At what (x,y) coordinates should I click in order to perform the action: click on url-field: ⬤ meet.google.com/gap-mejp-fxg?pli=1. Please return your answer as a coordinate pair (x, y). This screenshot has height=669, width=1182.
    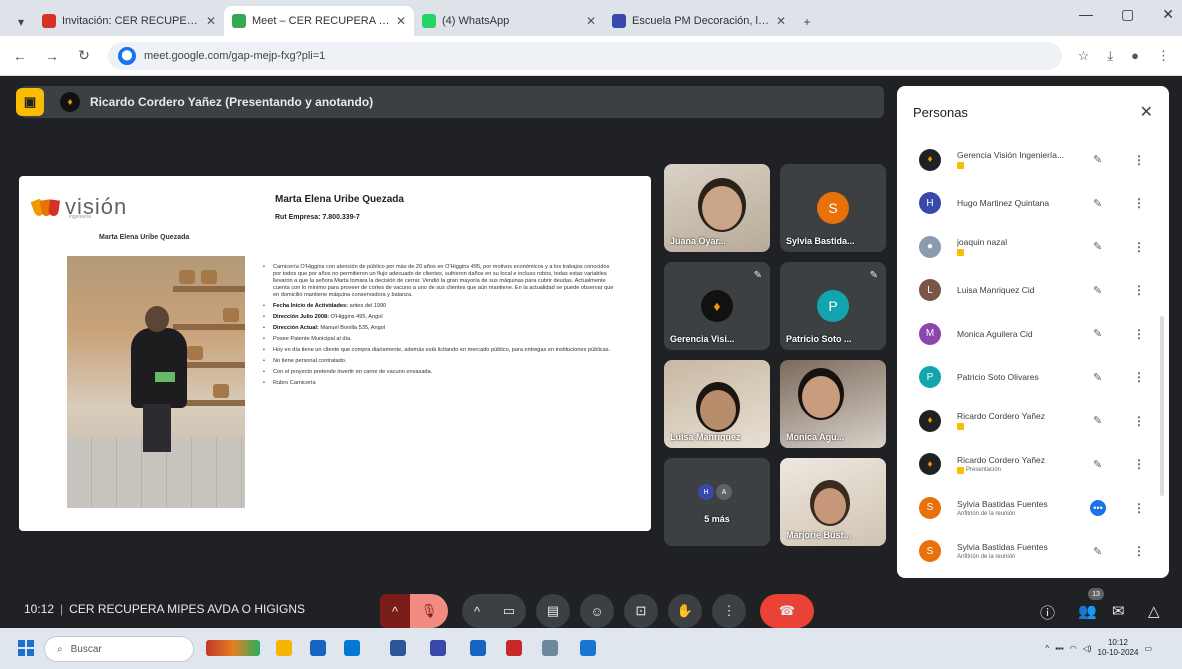
    Looking at the image, I should click on (585, 55).